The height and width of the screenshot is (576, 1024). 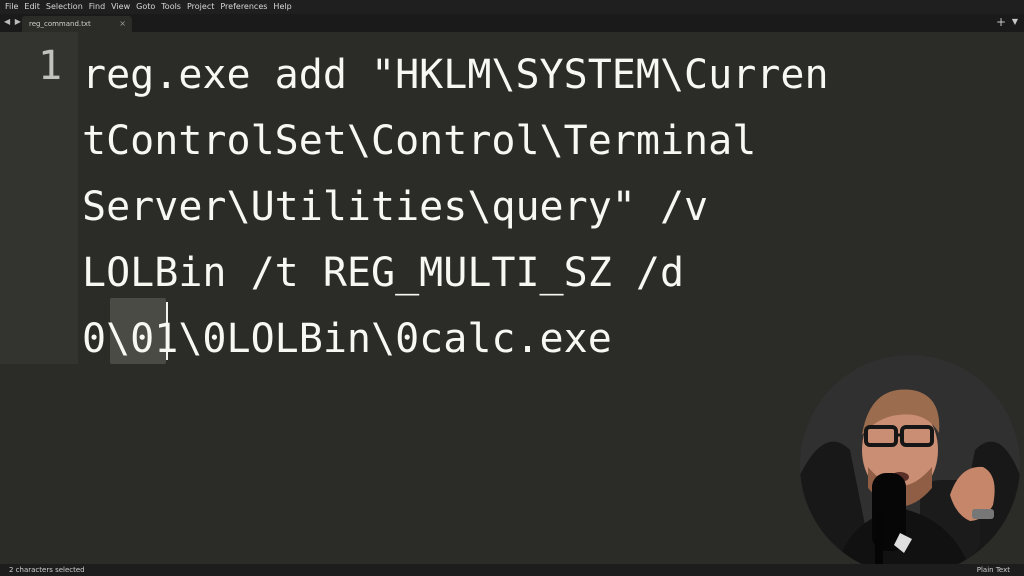 What do you see at coordinates (1015, 21) in the screenshot?
I see `chevron-down-icon: ▼` at bounding box center [1015, 21].